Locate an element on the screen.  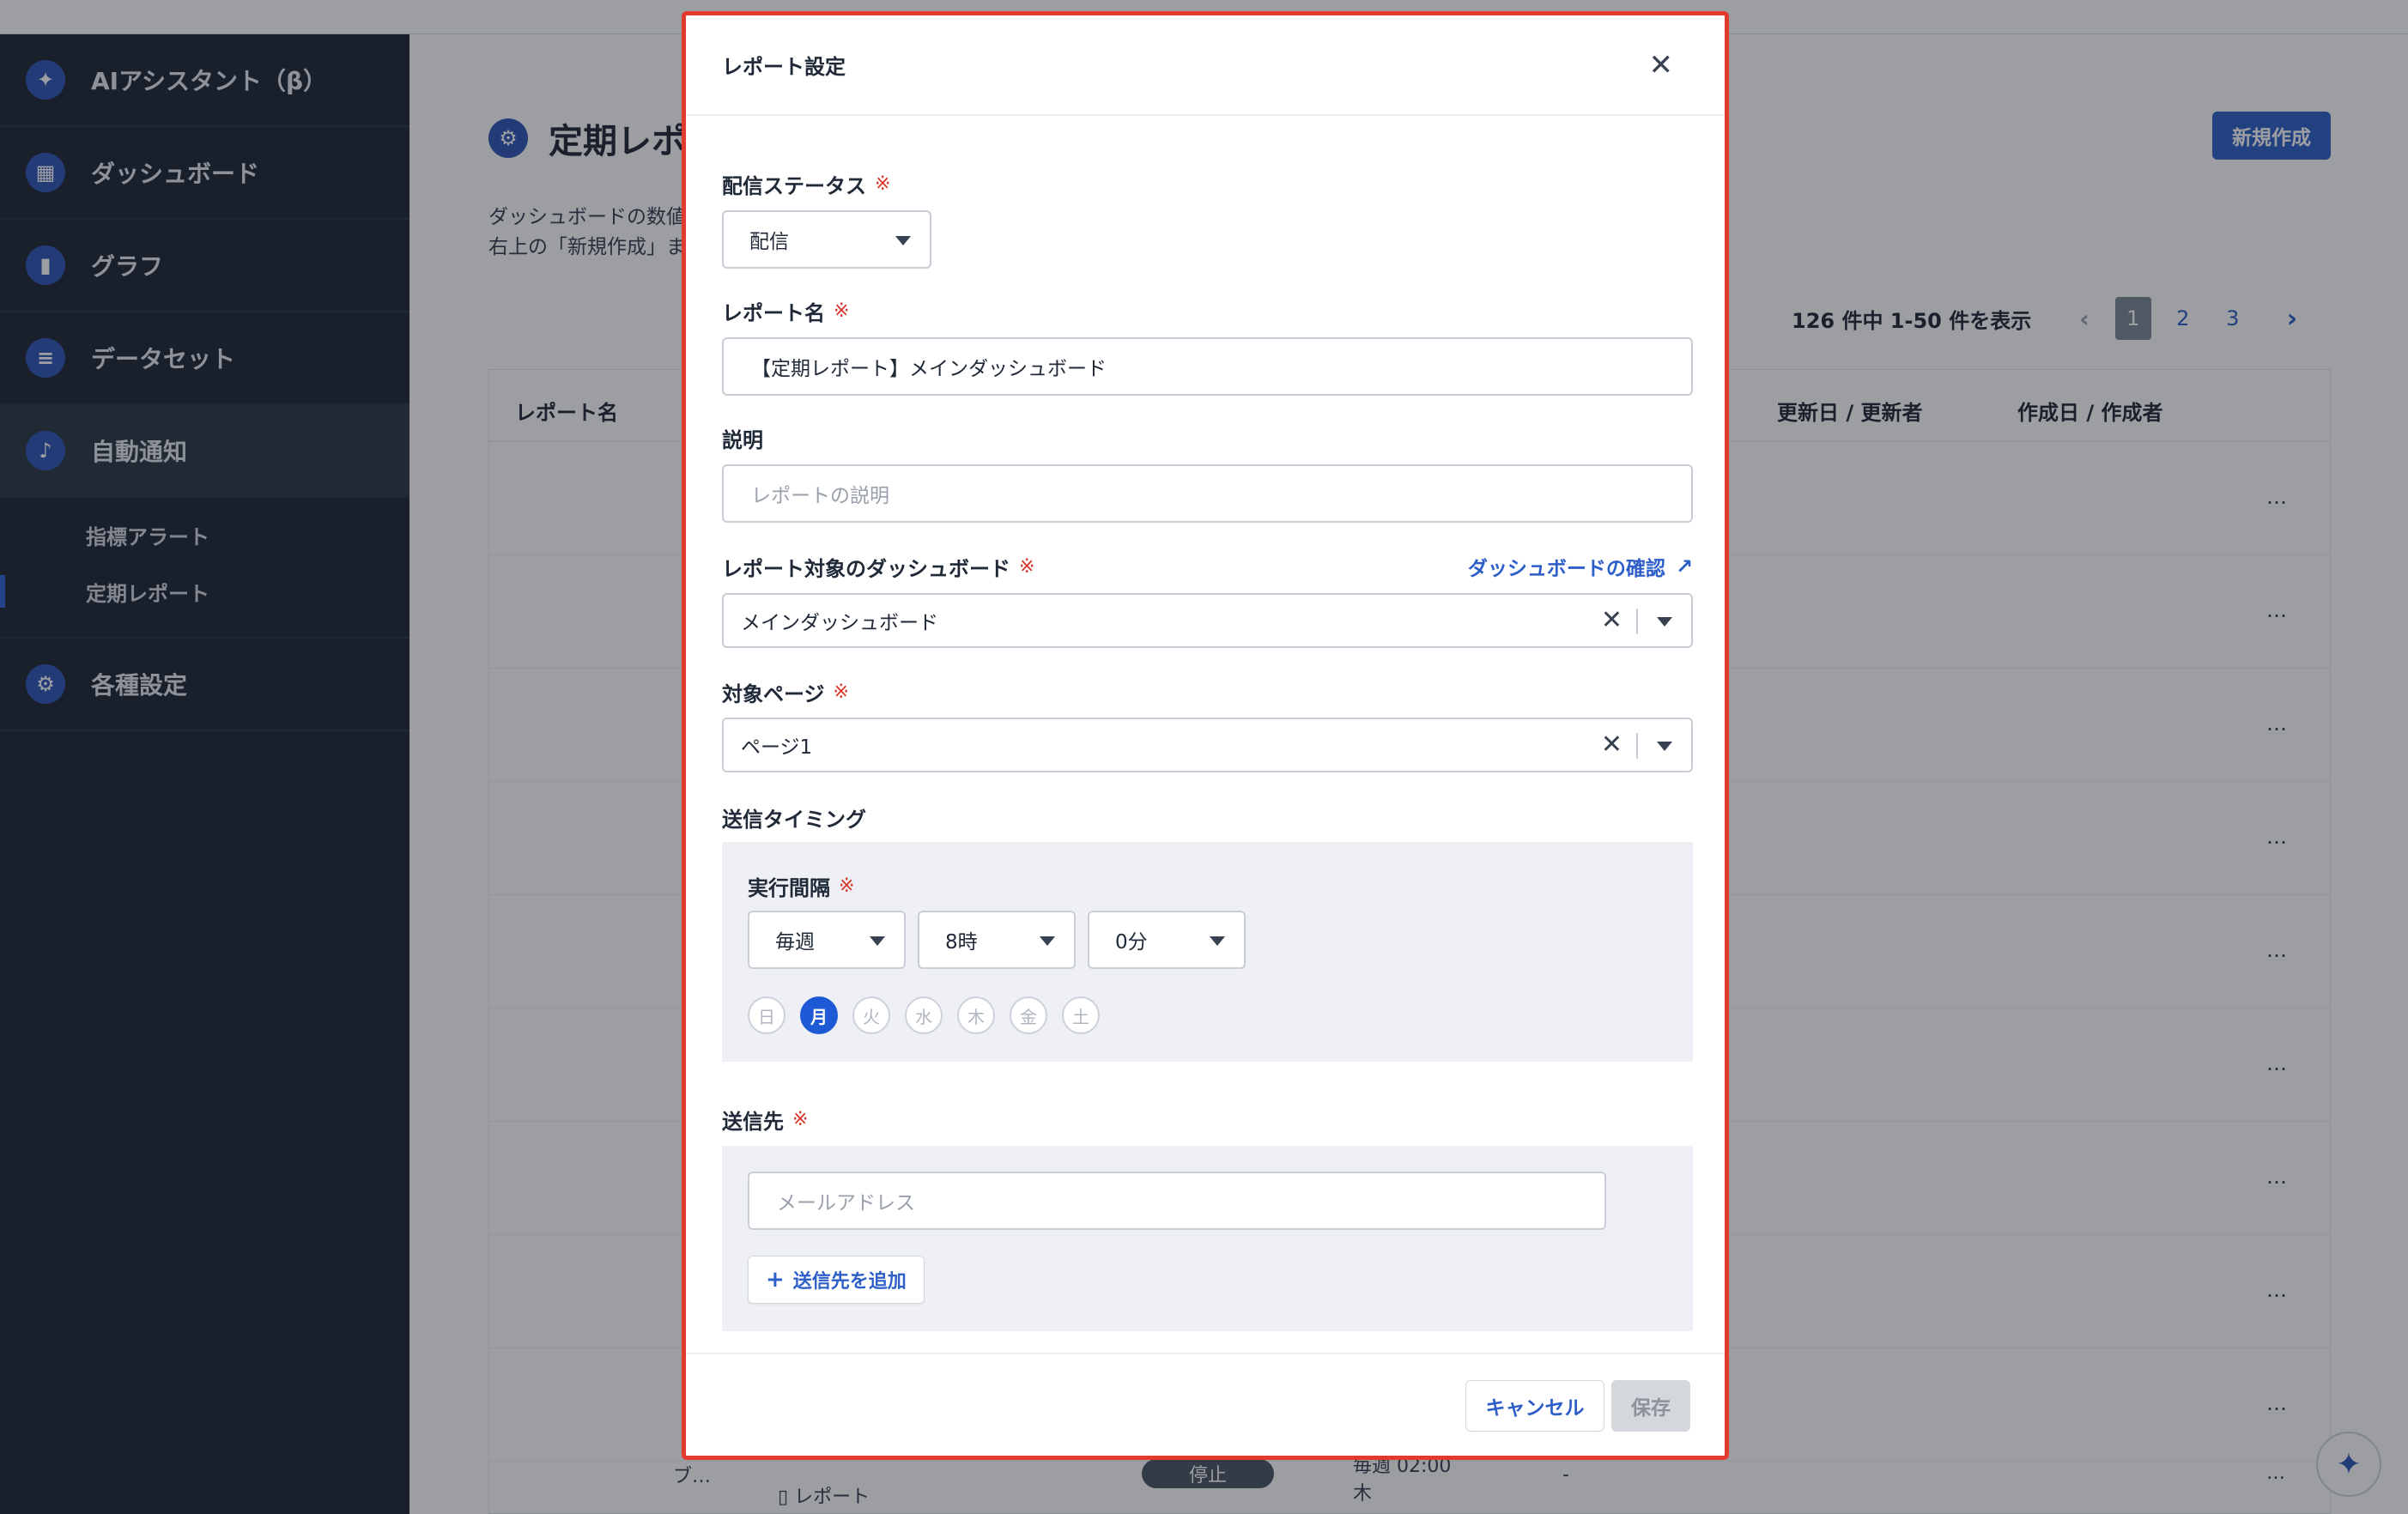
day-toggle-sat: 土 is located at coordinates (1081, 1015).